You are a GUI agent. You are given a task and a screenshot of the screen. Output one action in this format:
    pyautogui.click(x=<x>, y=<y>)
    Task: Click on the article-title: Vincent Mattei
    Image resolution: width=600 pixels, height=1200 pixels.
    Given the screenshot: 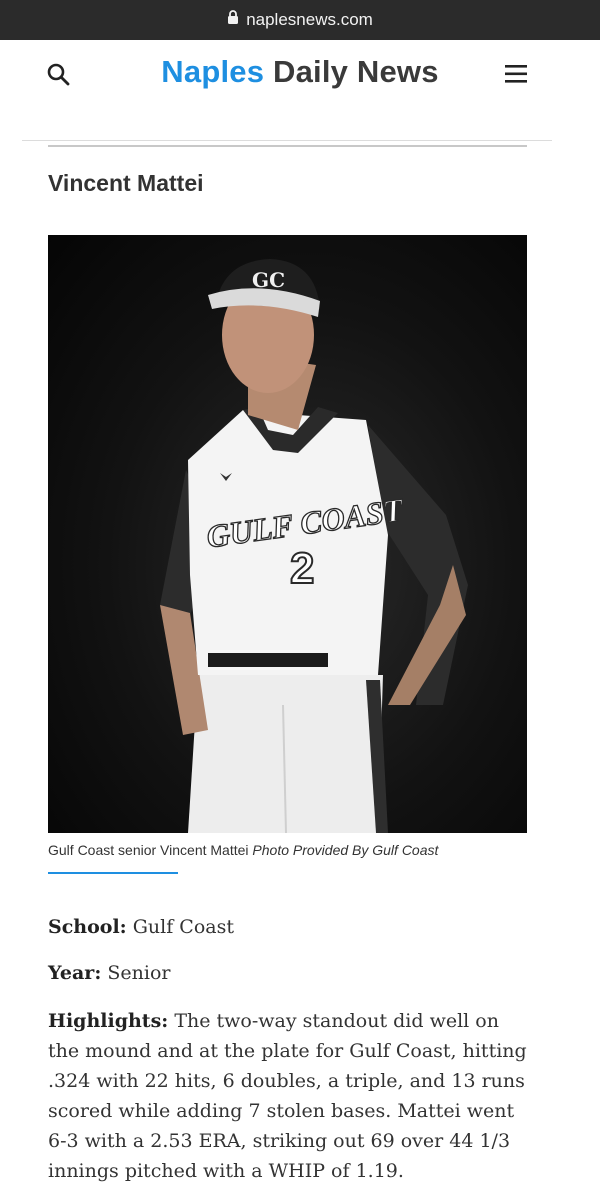 What is the action you would take?
    pyautogui.click(x=126, y=183)
    